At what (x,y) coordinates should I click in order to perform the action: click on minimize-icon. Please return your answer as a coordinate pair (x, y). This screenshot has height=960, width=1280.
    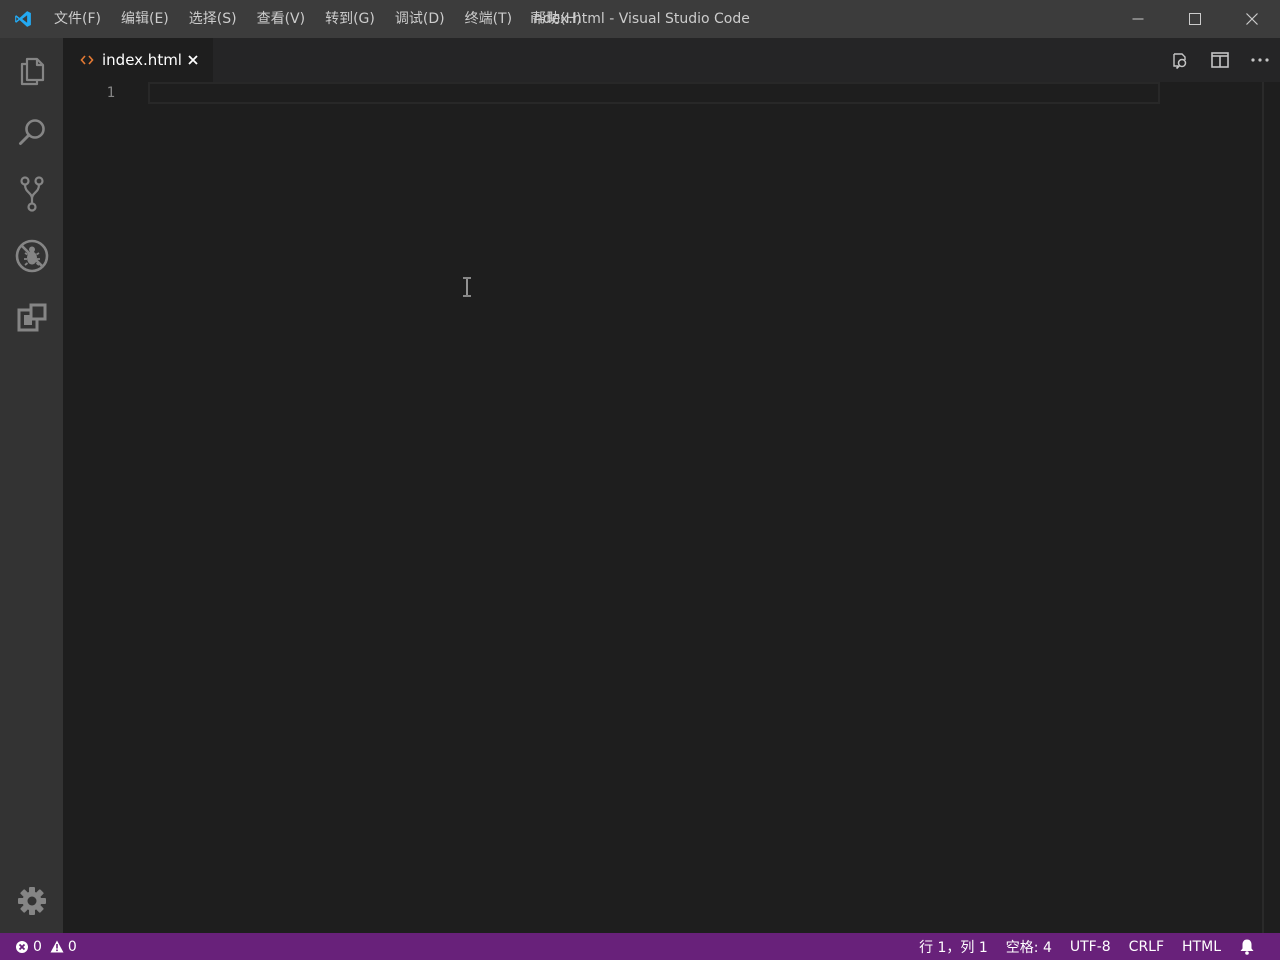
    Looking at the image, I should click on (1137, 19).